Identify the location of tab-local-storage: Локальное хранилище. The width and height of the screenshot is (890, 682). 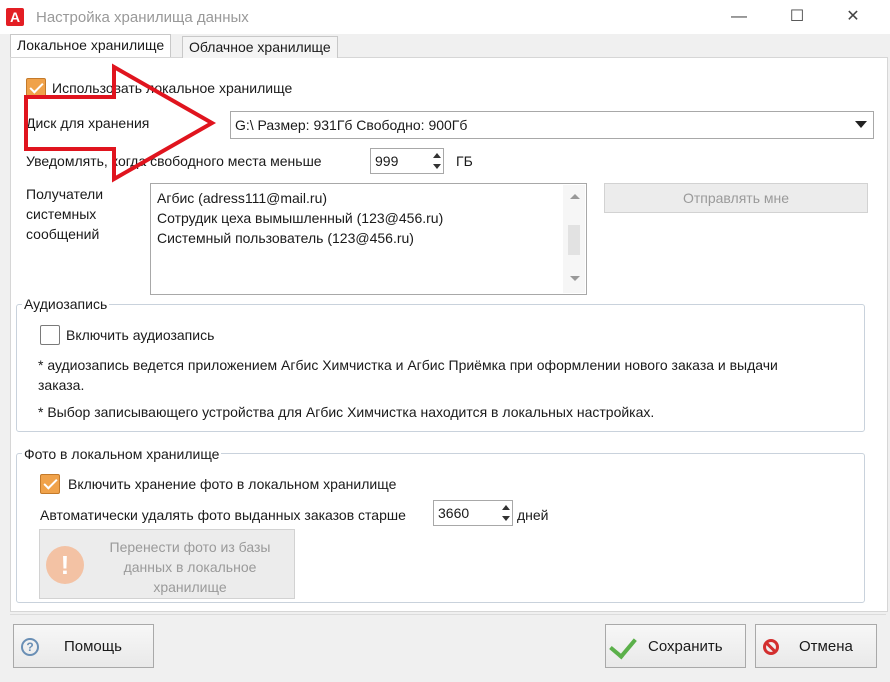
(91, 45).